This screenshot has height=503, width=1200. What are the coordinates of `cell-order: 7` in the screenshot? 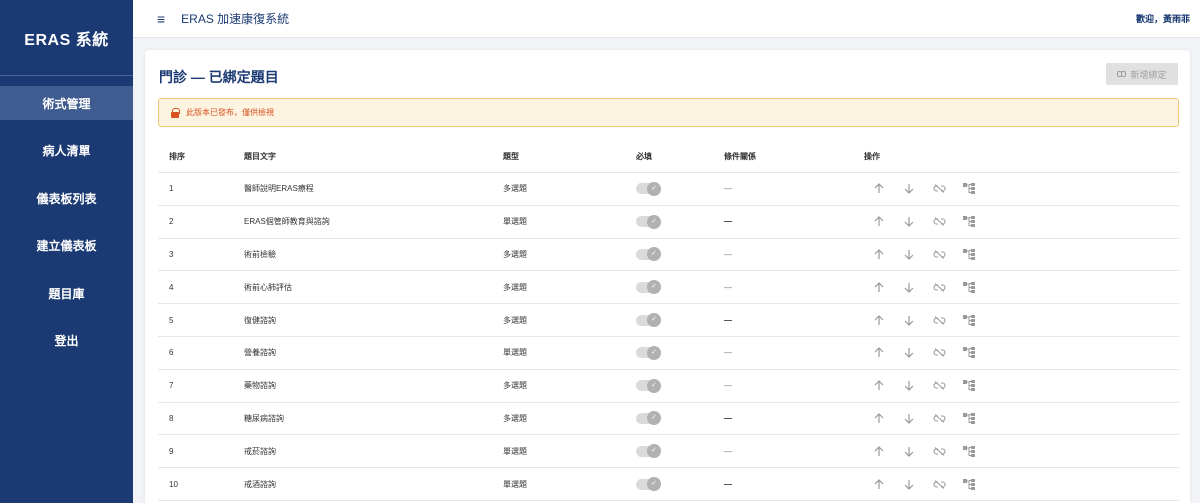 It's located at (171, 386).